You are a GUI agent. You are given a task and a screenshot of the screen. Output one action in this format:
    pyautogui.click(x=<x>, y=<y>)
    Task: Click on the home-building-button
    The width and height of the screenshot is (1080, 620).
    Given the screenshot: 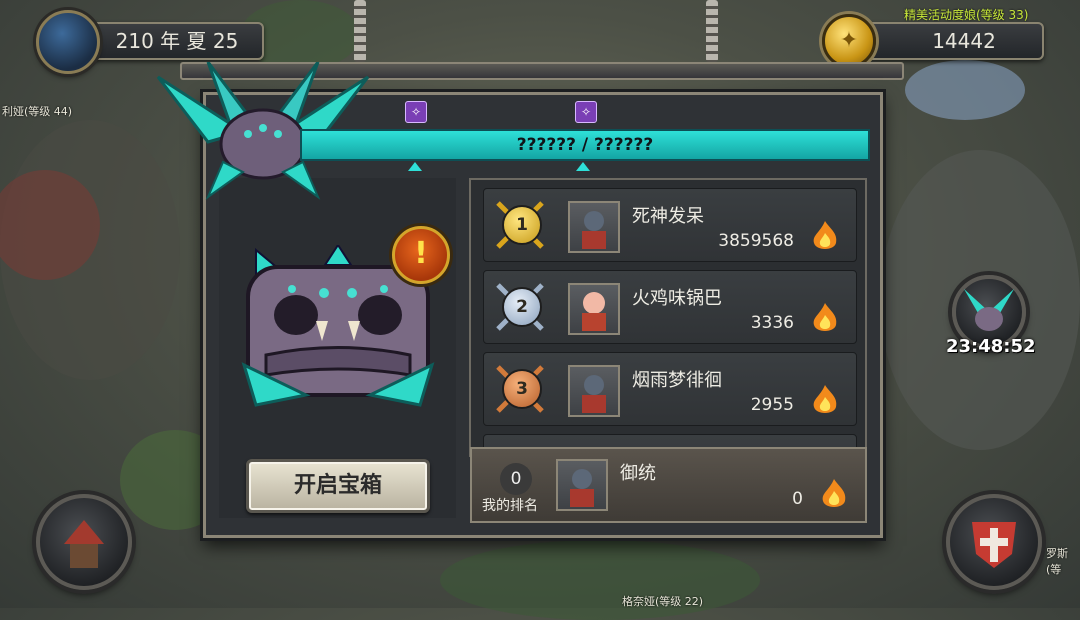 What is the action you would take?
    pyautogui.click(x=84, y=542)
    